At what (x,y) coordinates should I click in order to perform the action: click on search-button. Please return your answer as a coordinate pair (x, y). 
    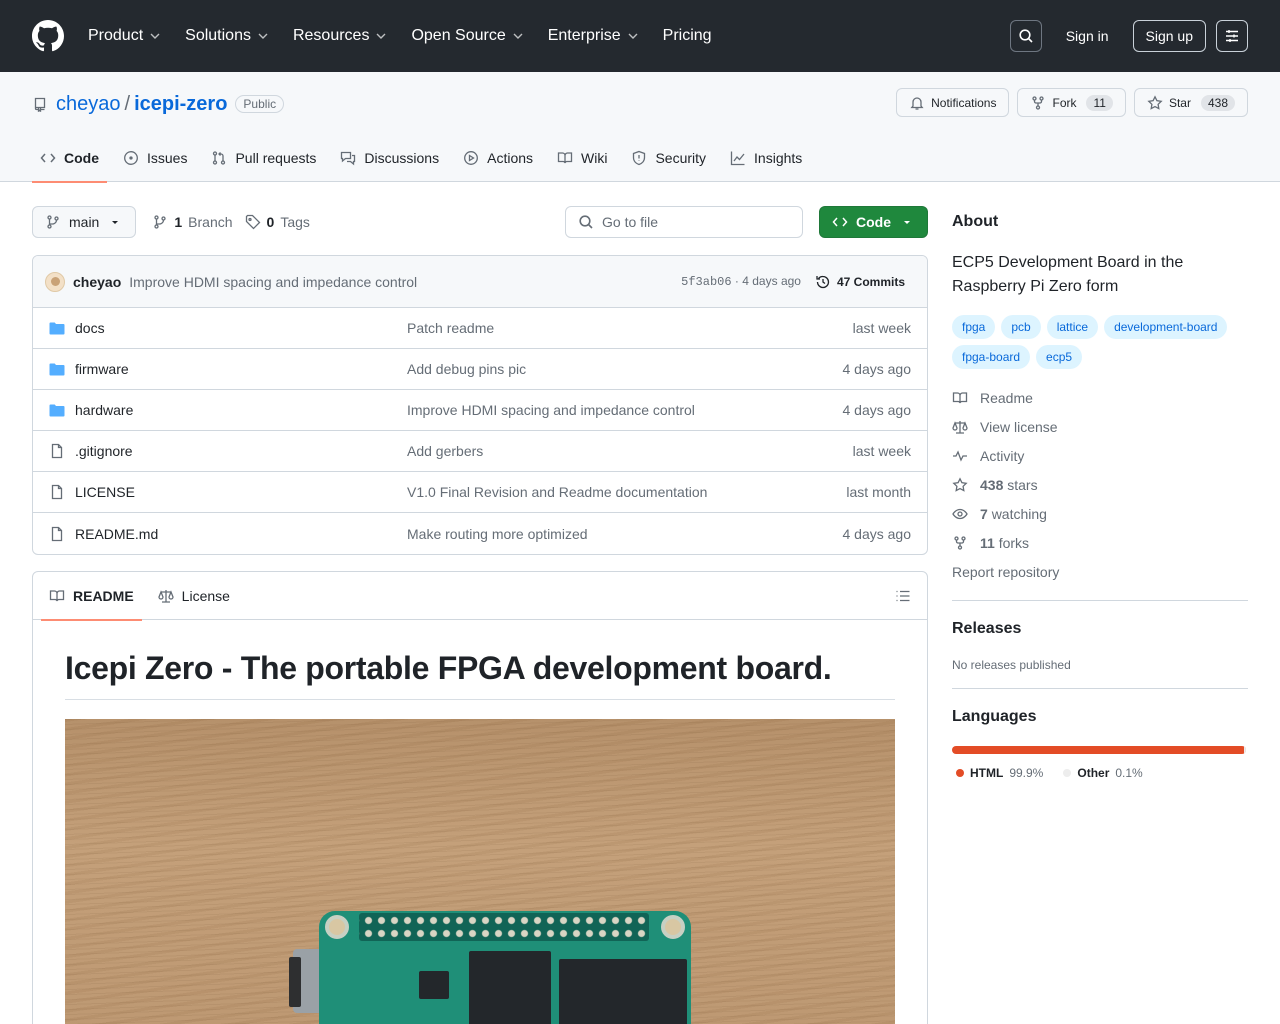
    Looking at the image, I should click on (1025, 36).